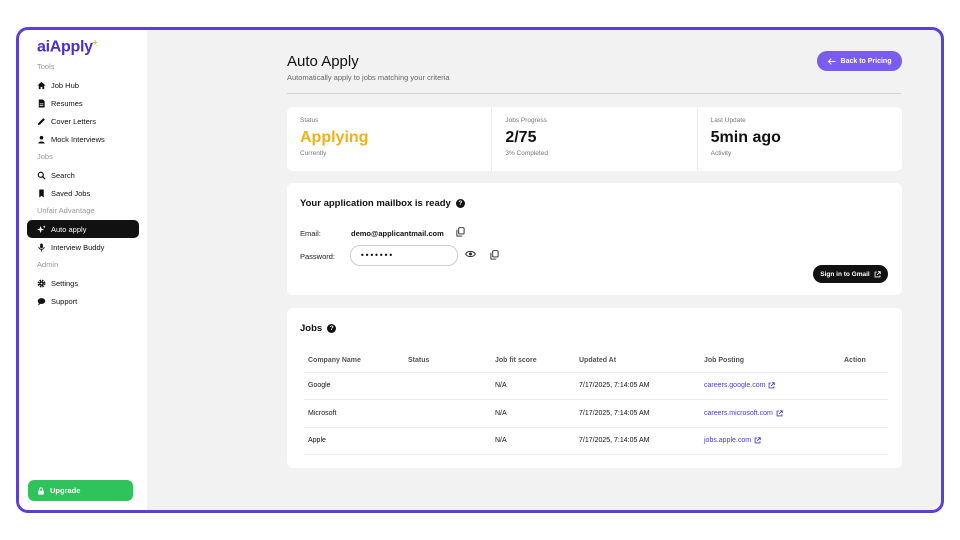 The width and height of the screenshot is (960, 540). What do you see at coordinates (594, 93) in the screenshot?
I see `header-divider` at bounding box center [594, 93].